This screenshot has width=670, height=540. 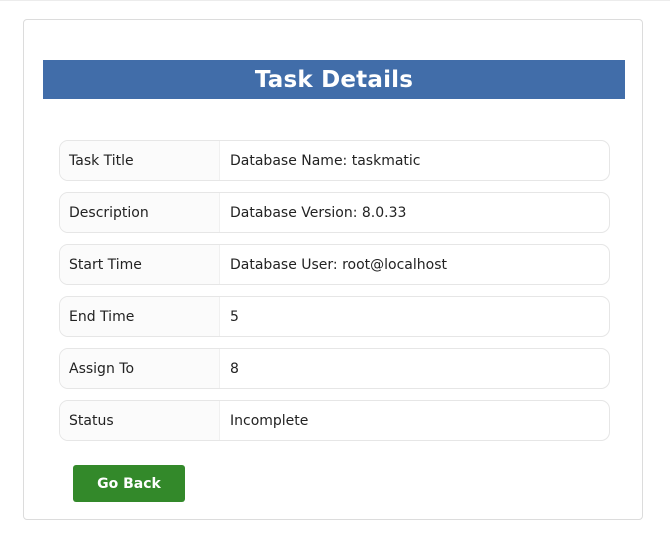 I want to click on detail-row-end-time: End Time 5, so click(x=334, y=316).